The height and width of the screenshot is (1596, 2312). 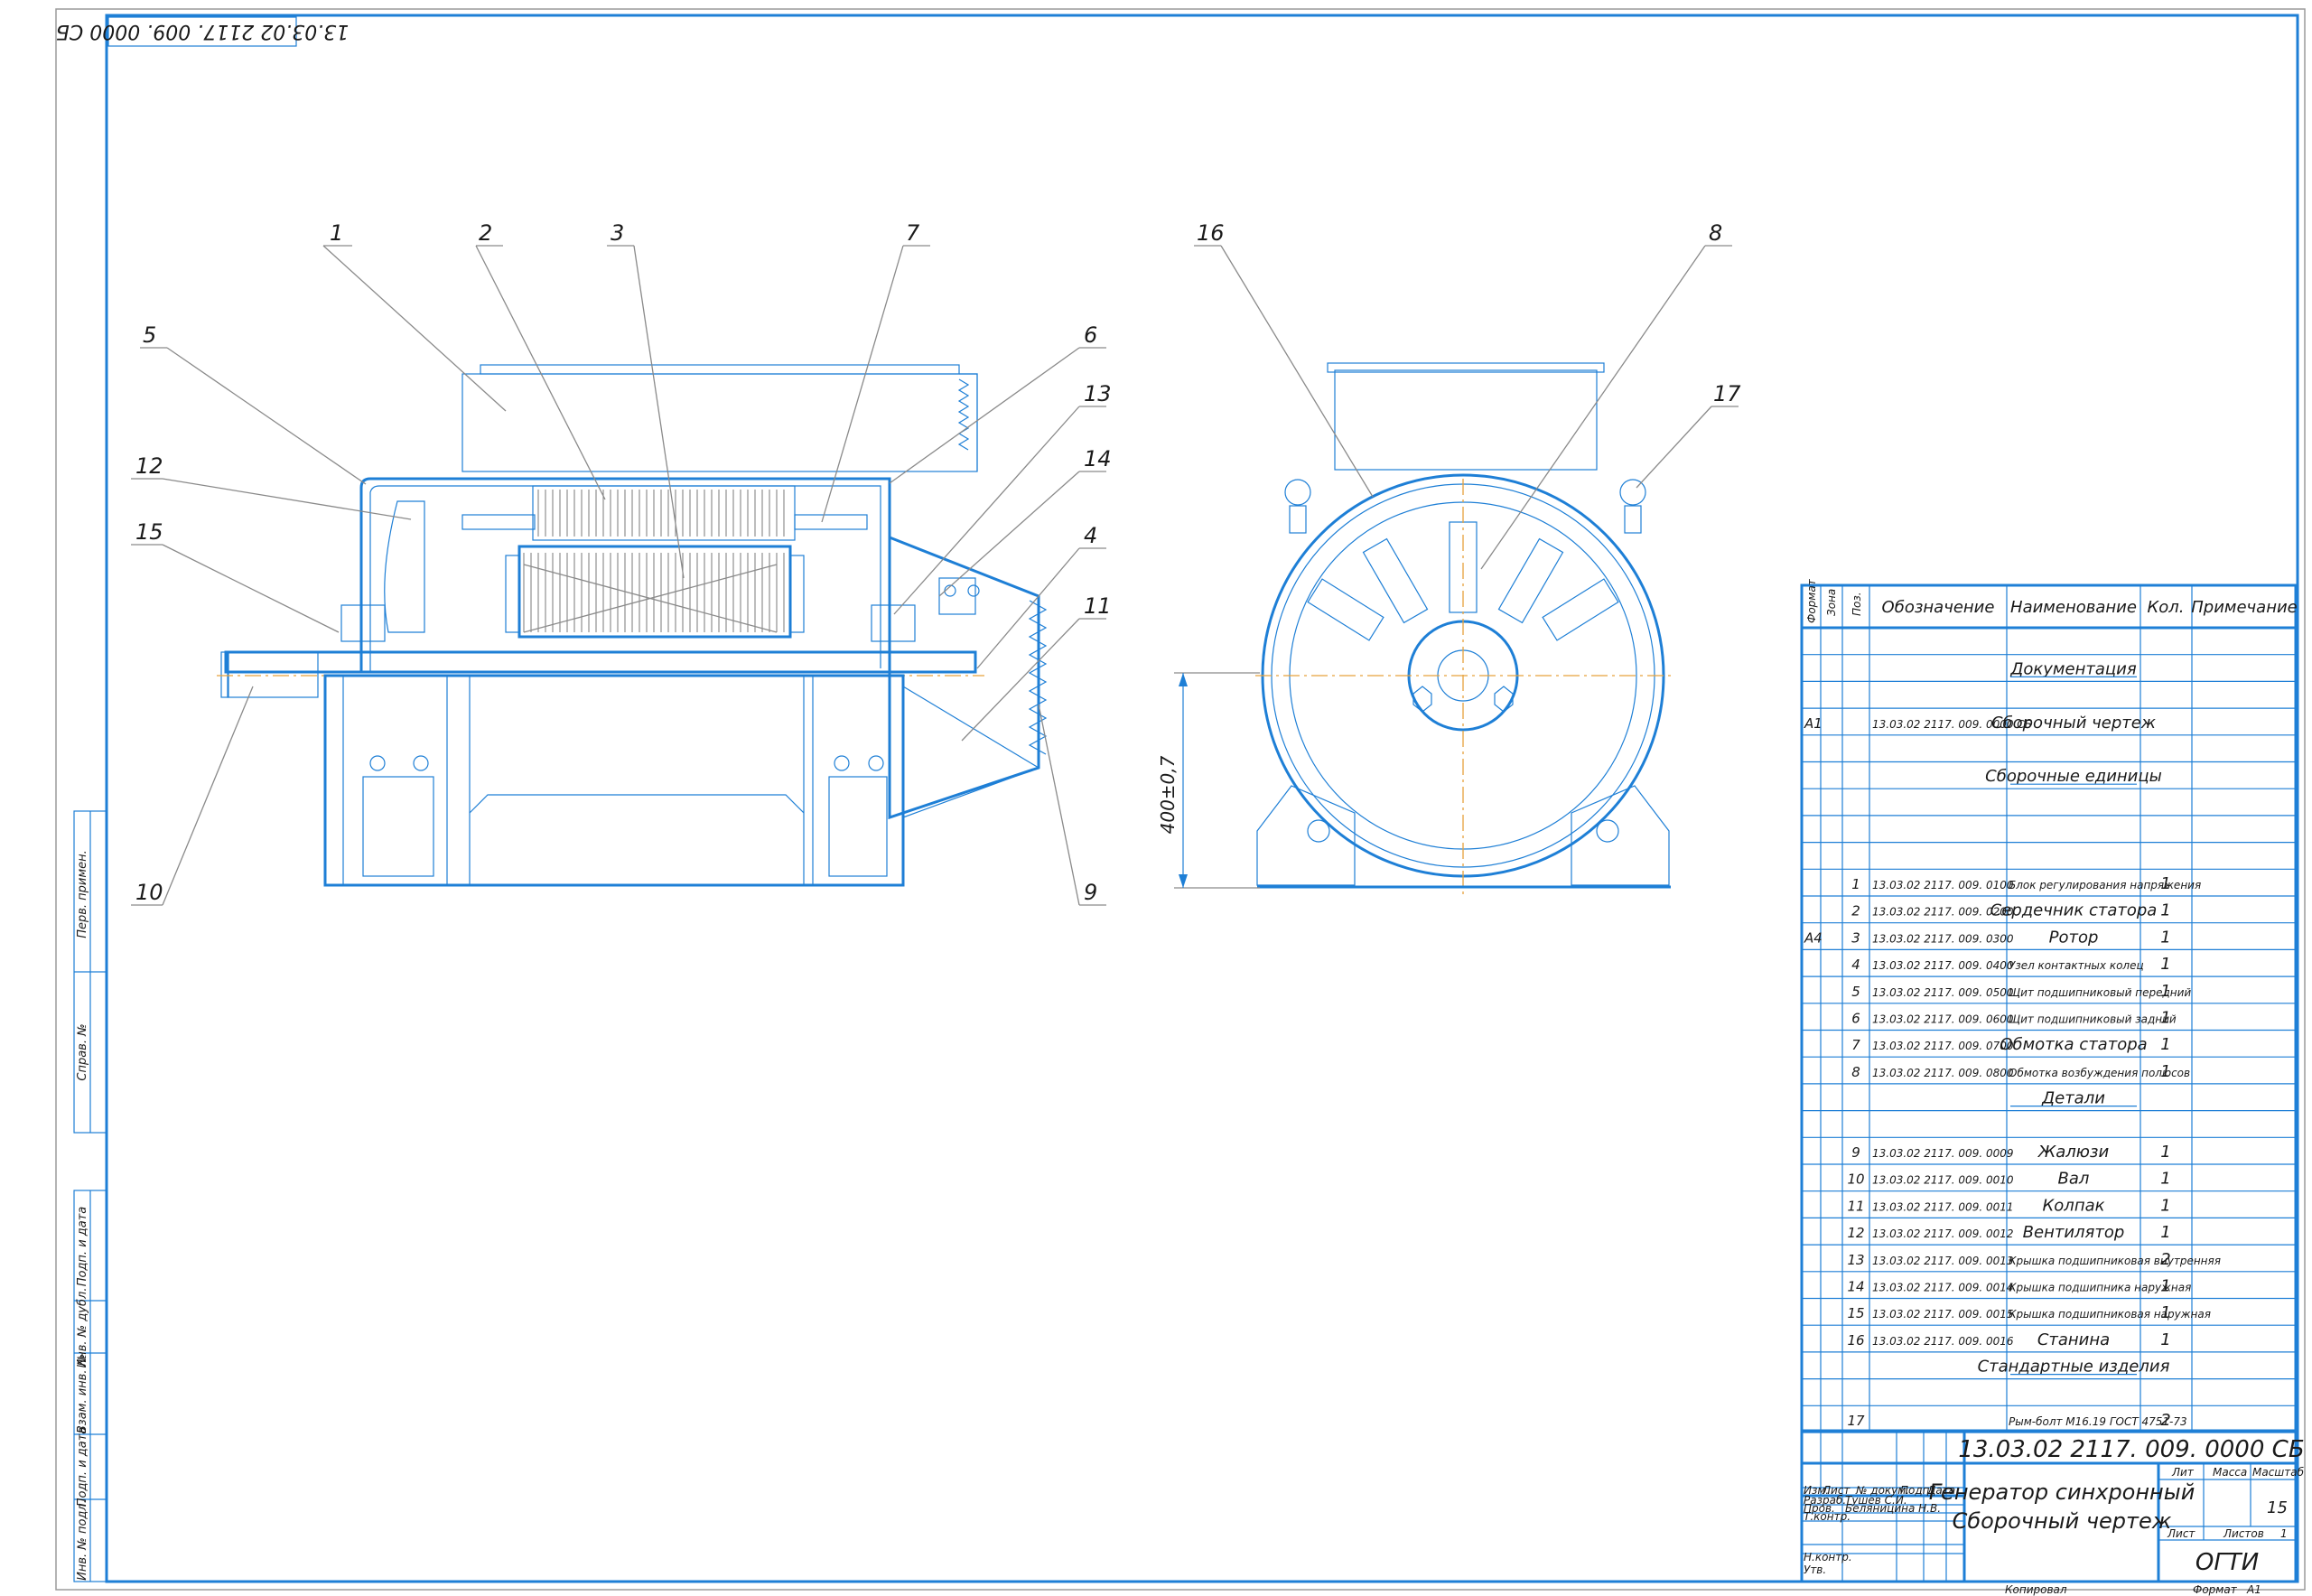 What do you see at coordinates (1943, 966) in the screenshot?
I see `spec-cell-designation: 13.03.02 2117. 009. 0400` at bounding box center [1943, 966].